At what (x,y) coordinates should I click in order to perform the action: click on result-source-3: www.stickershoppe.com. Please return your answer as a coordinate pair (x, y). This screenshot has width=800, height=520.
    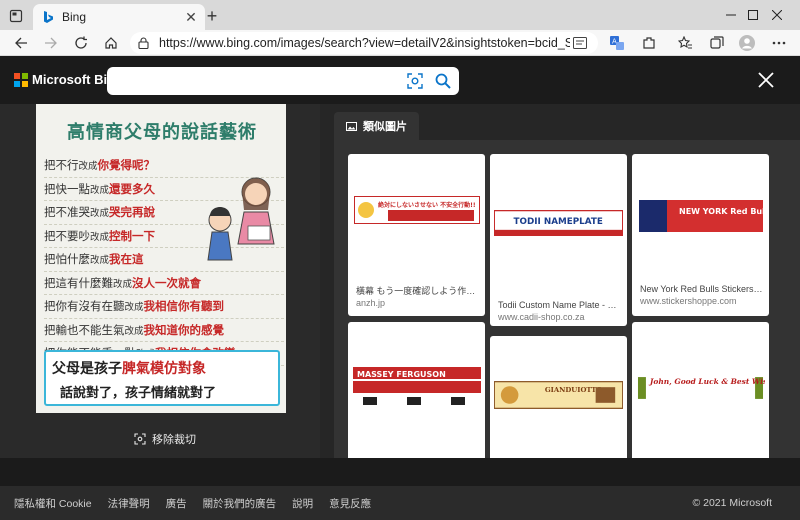
    Looking at the image, I should click on (688, 301).